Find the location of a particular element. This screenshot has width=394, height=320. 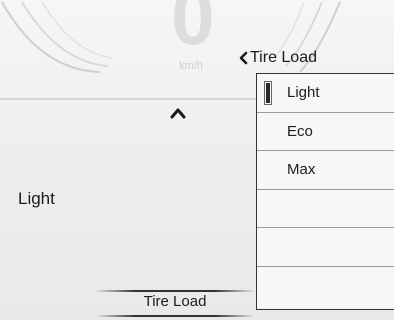

menu-header: Tire Load is located at coordinates (277, 58).